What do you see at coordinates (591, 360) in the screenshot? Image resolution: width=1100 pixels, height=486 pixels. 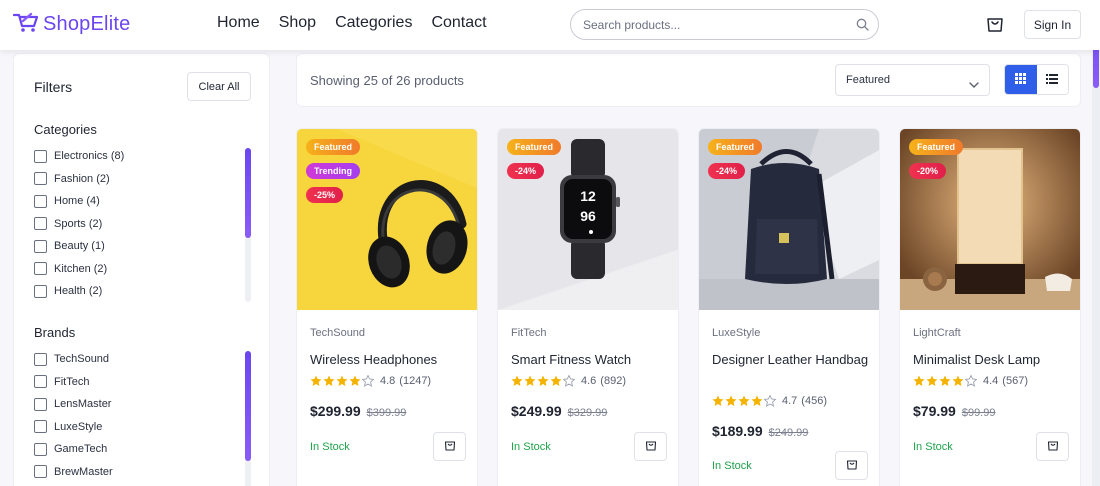 I see `product-name: Smart Fitness Watch` at bounding box center [591, 360].